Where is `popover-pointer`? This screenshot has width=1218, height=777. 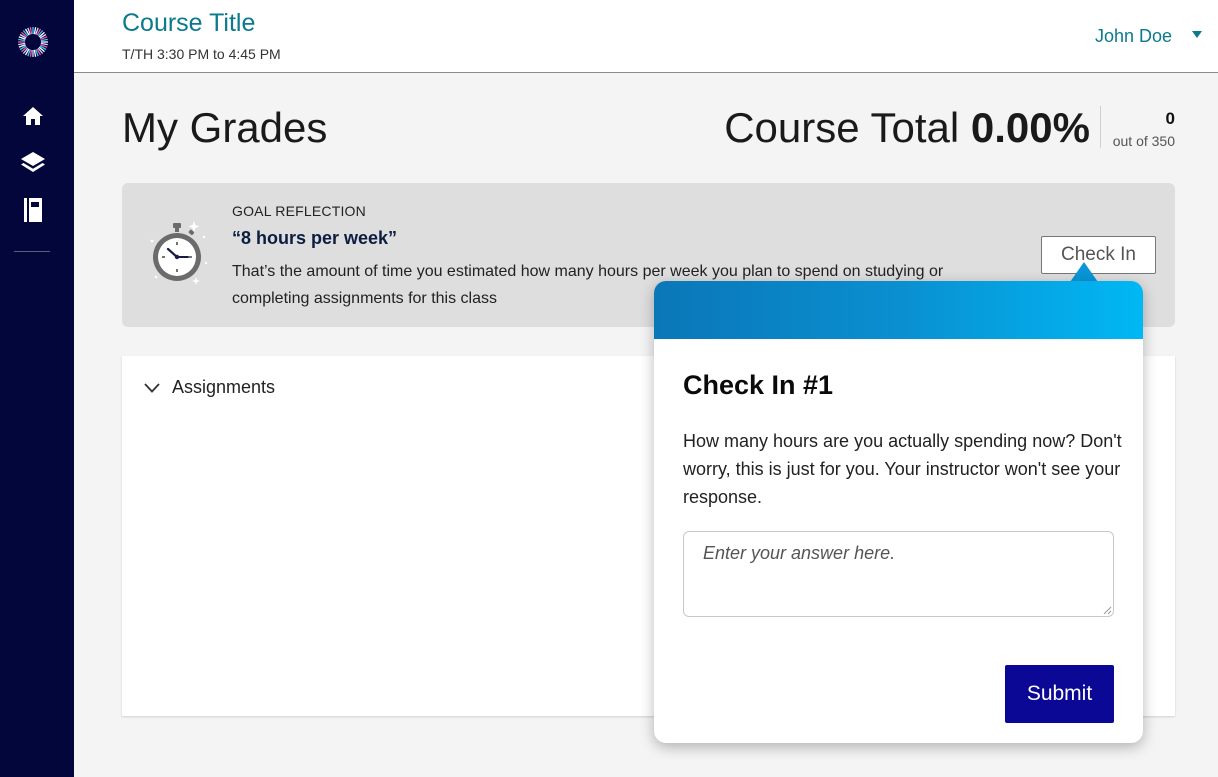 popover-pointer is located at coordinates (1084, 272).